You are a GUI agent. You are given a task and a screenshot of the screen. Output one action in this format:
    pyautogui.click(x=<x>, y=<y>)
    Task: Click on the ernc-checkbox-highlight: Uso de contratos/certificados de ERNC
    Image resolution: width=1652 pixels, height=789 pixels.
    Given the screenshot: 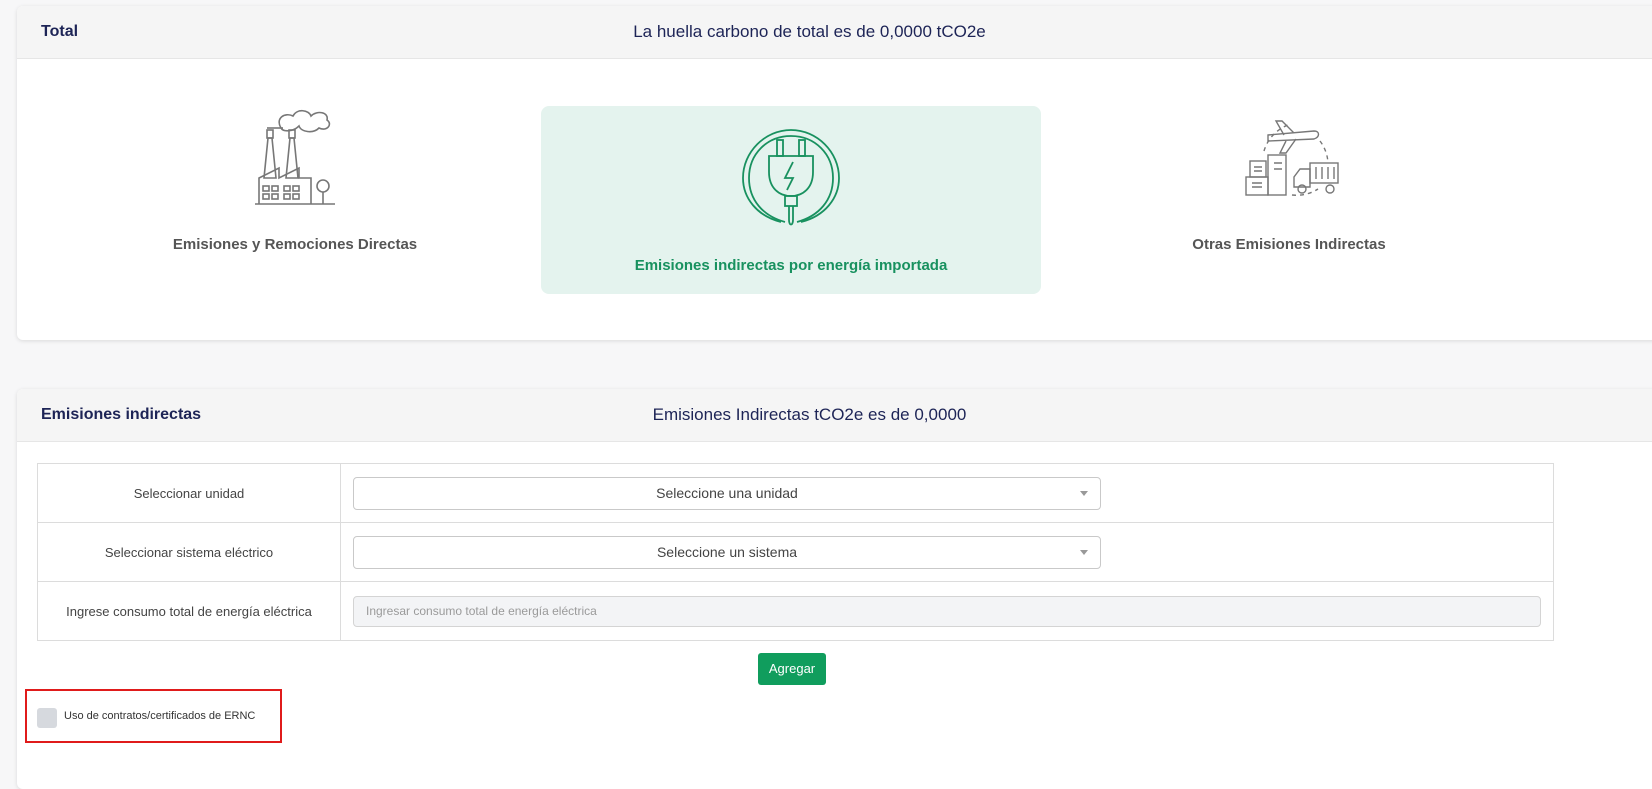 What is the action you would take?
    pyautogui.click(x=153, y=716)
    